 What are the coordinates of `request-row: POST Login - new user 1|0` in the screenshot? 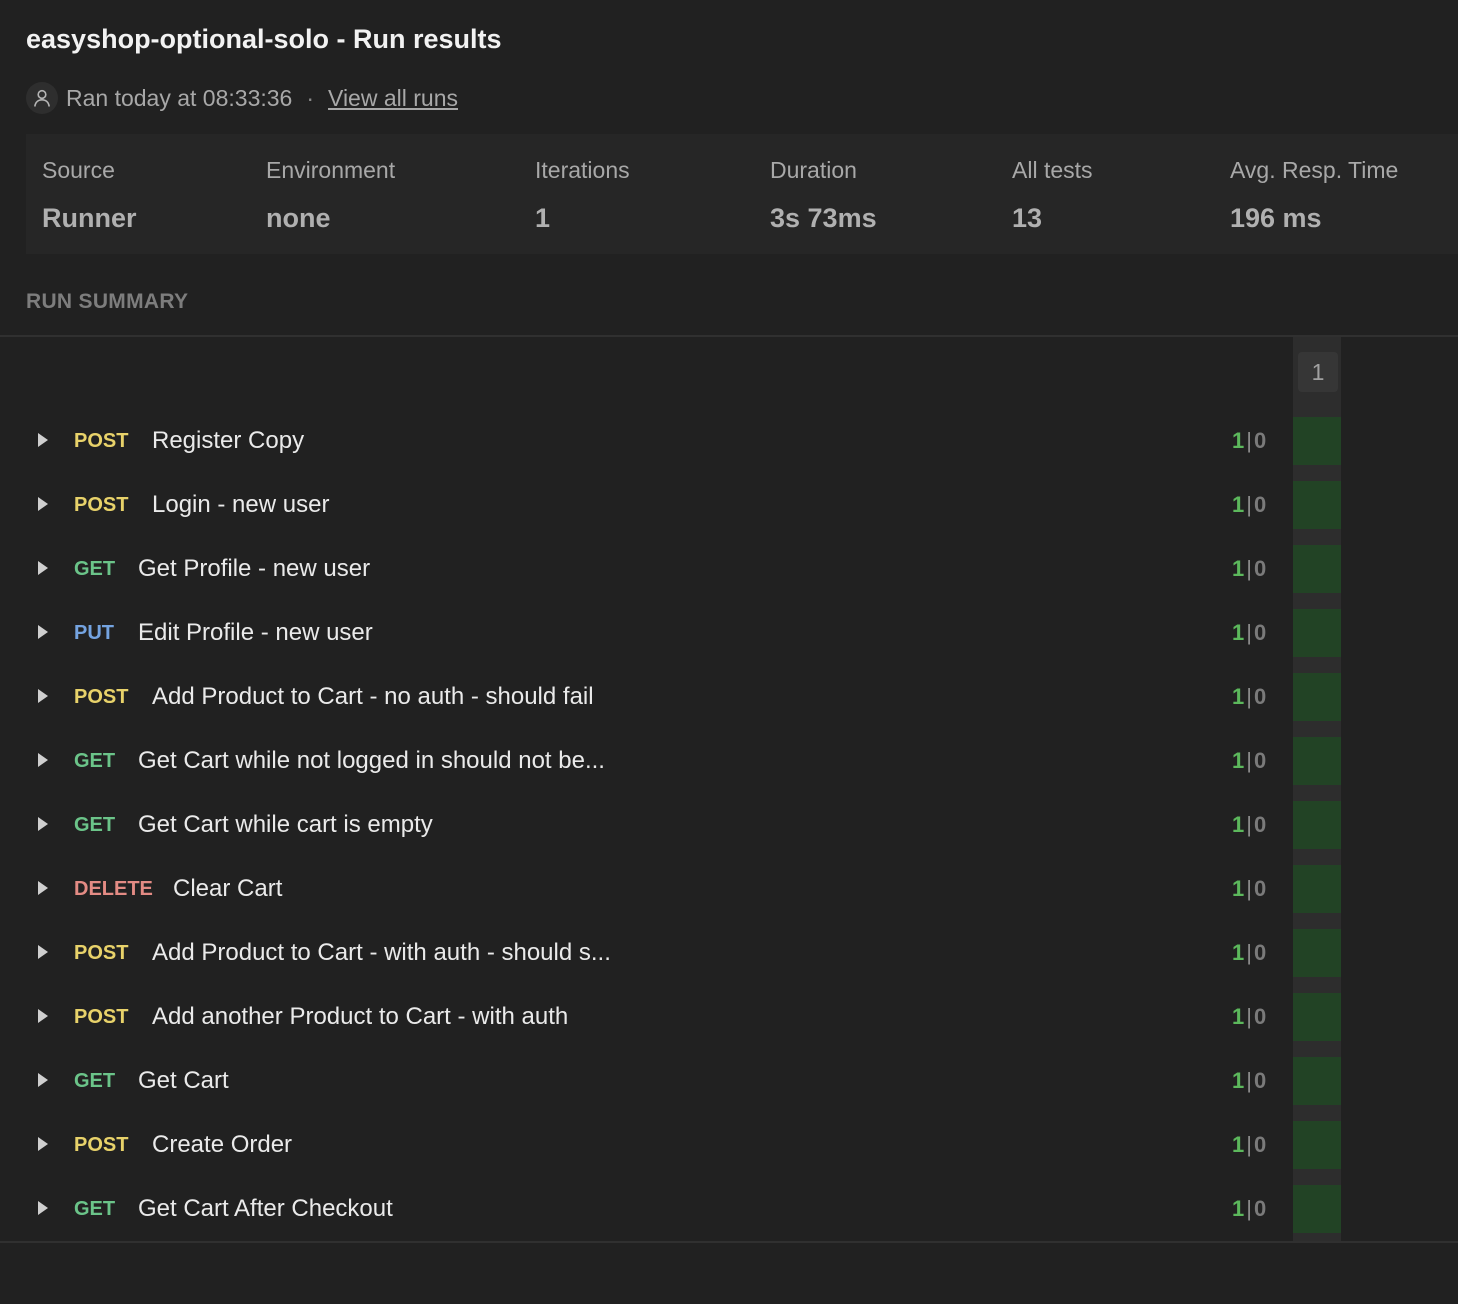 It's located at (729, 505).